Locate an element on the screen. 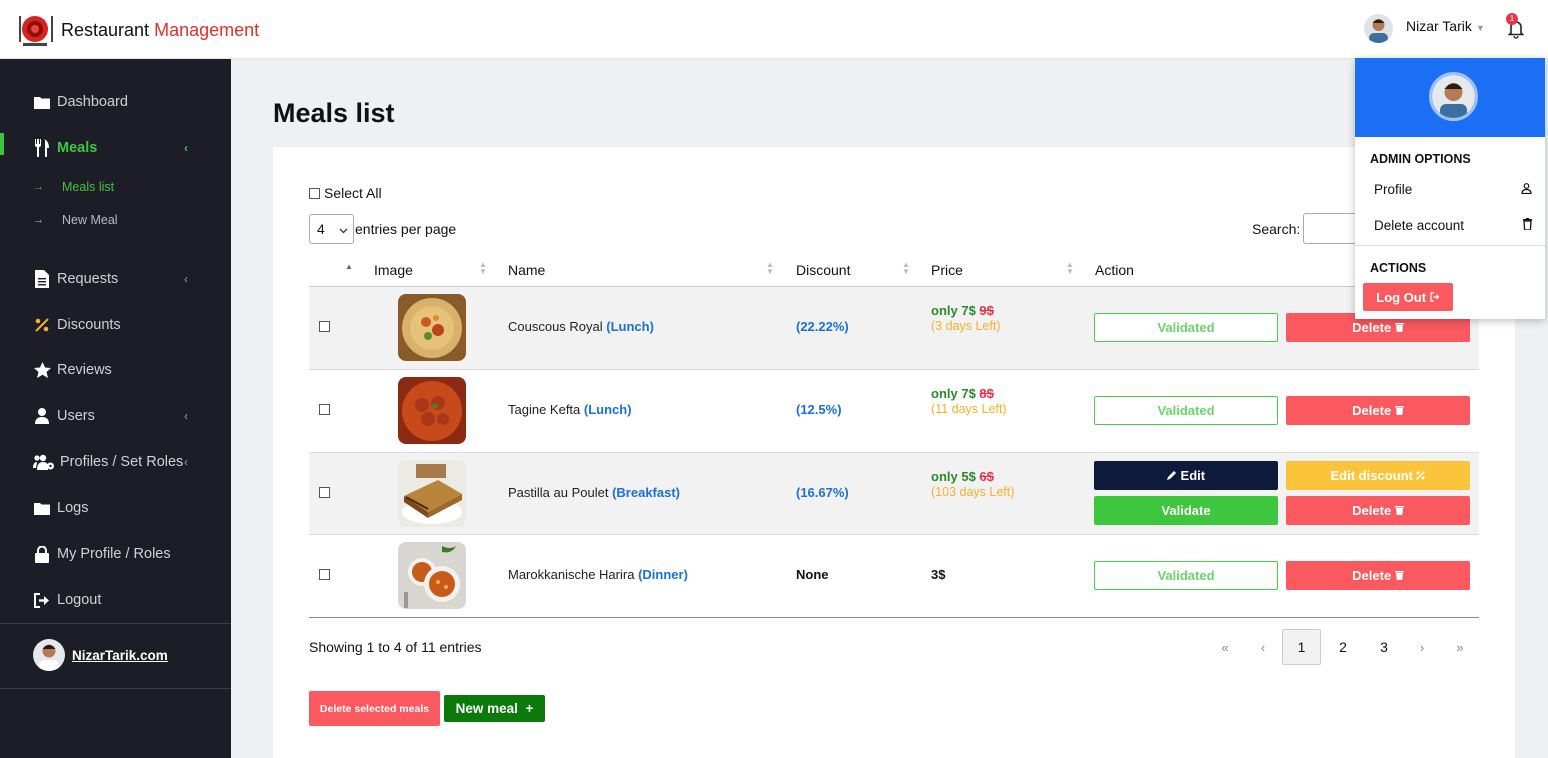 The image size is (1548, 758). edit-discount-button: Edit discount is located at coordinates (1378, 475).